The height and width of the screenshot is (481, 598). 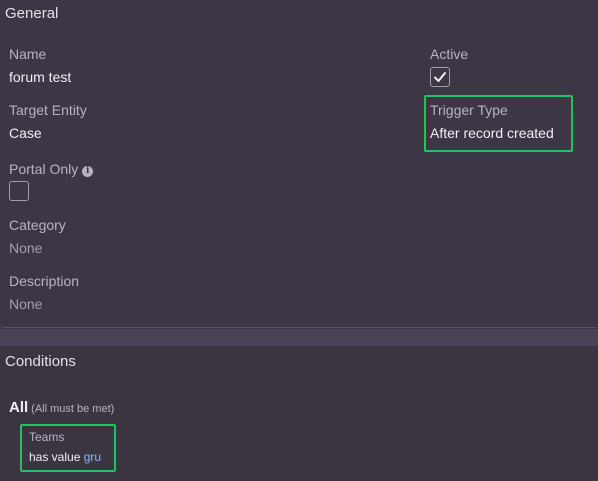 I want to click on info-icon: i, so click(x=88, y=171).